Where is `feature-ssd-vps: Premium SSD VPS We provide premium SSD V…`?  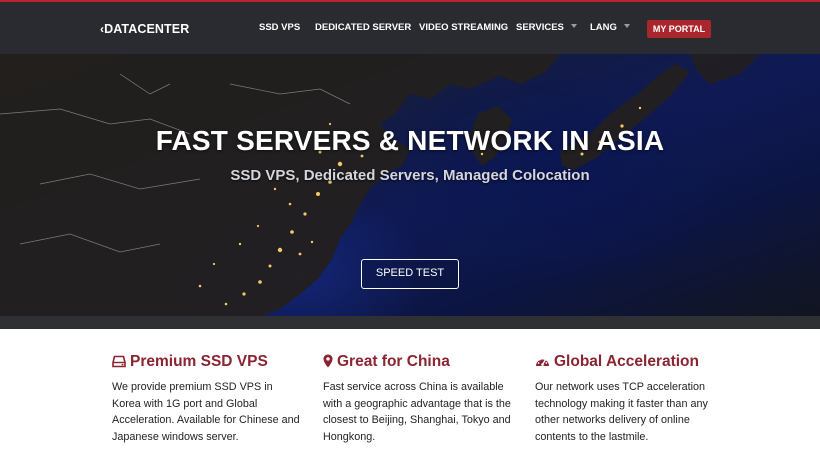 feature-ssd-vps: Premium SSD VPS We provide premium SSD V… is located at coordinates (207, 399).